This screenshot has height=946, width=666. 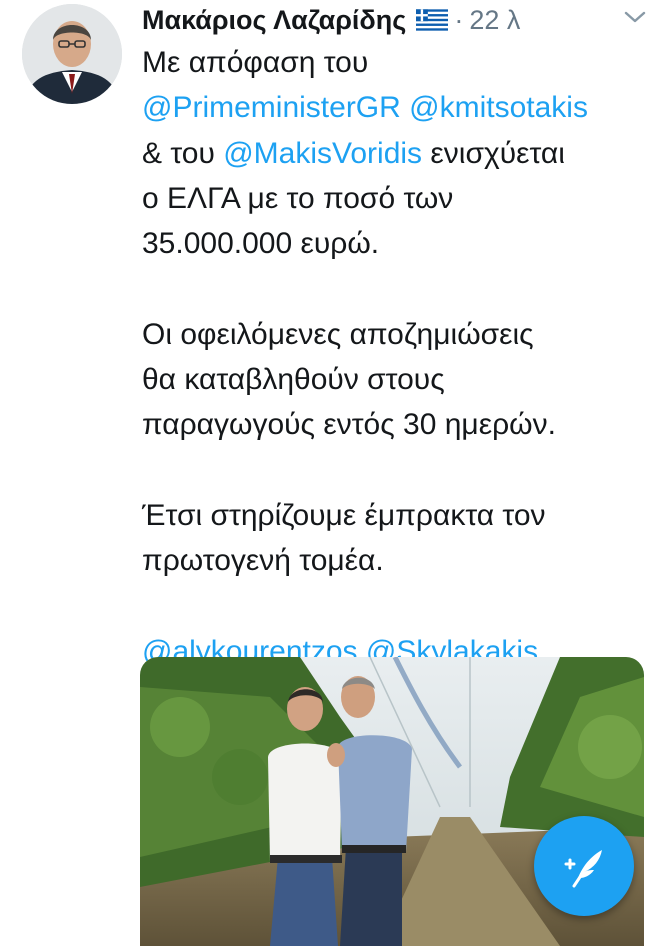 What do you see at coordinates (583, 869) in the screenshot?
I see `compose-feather-icon` at bounding box center [583, 869].